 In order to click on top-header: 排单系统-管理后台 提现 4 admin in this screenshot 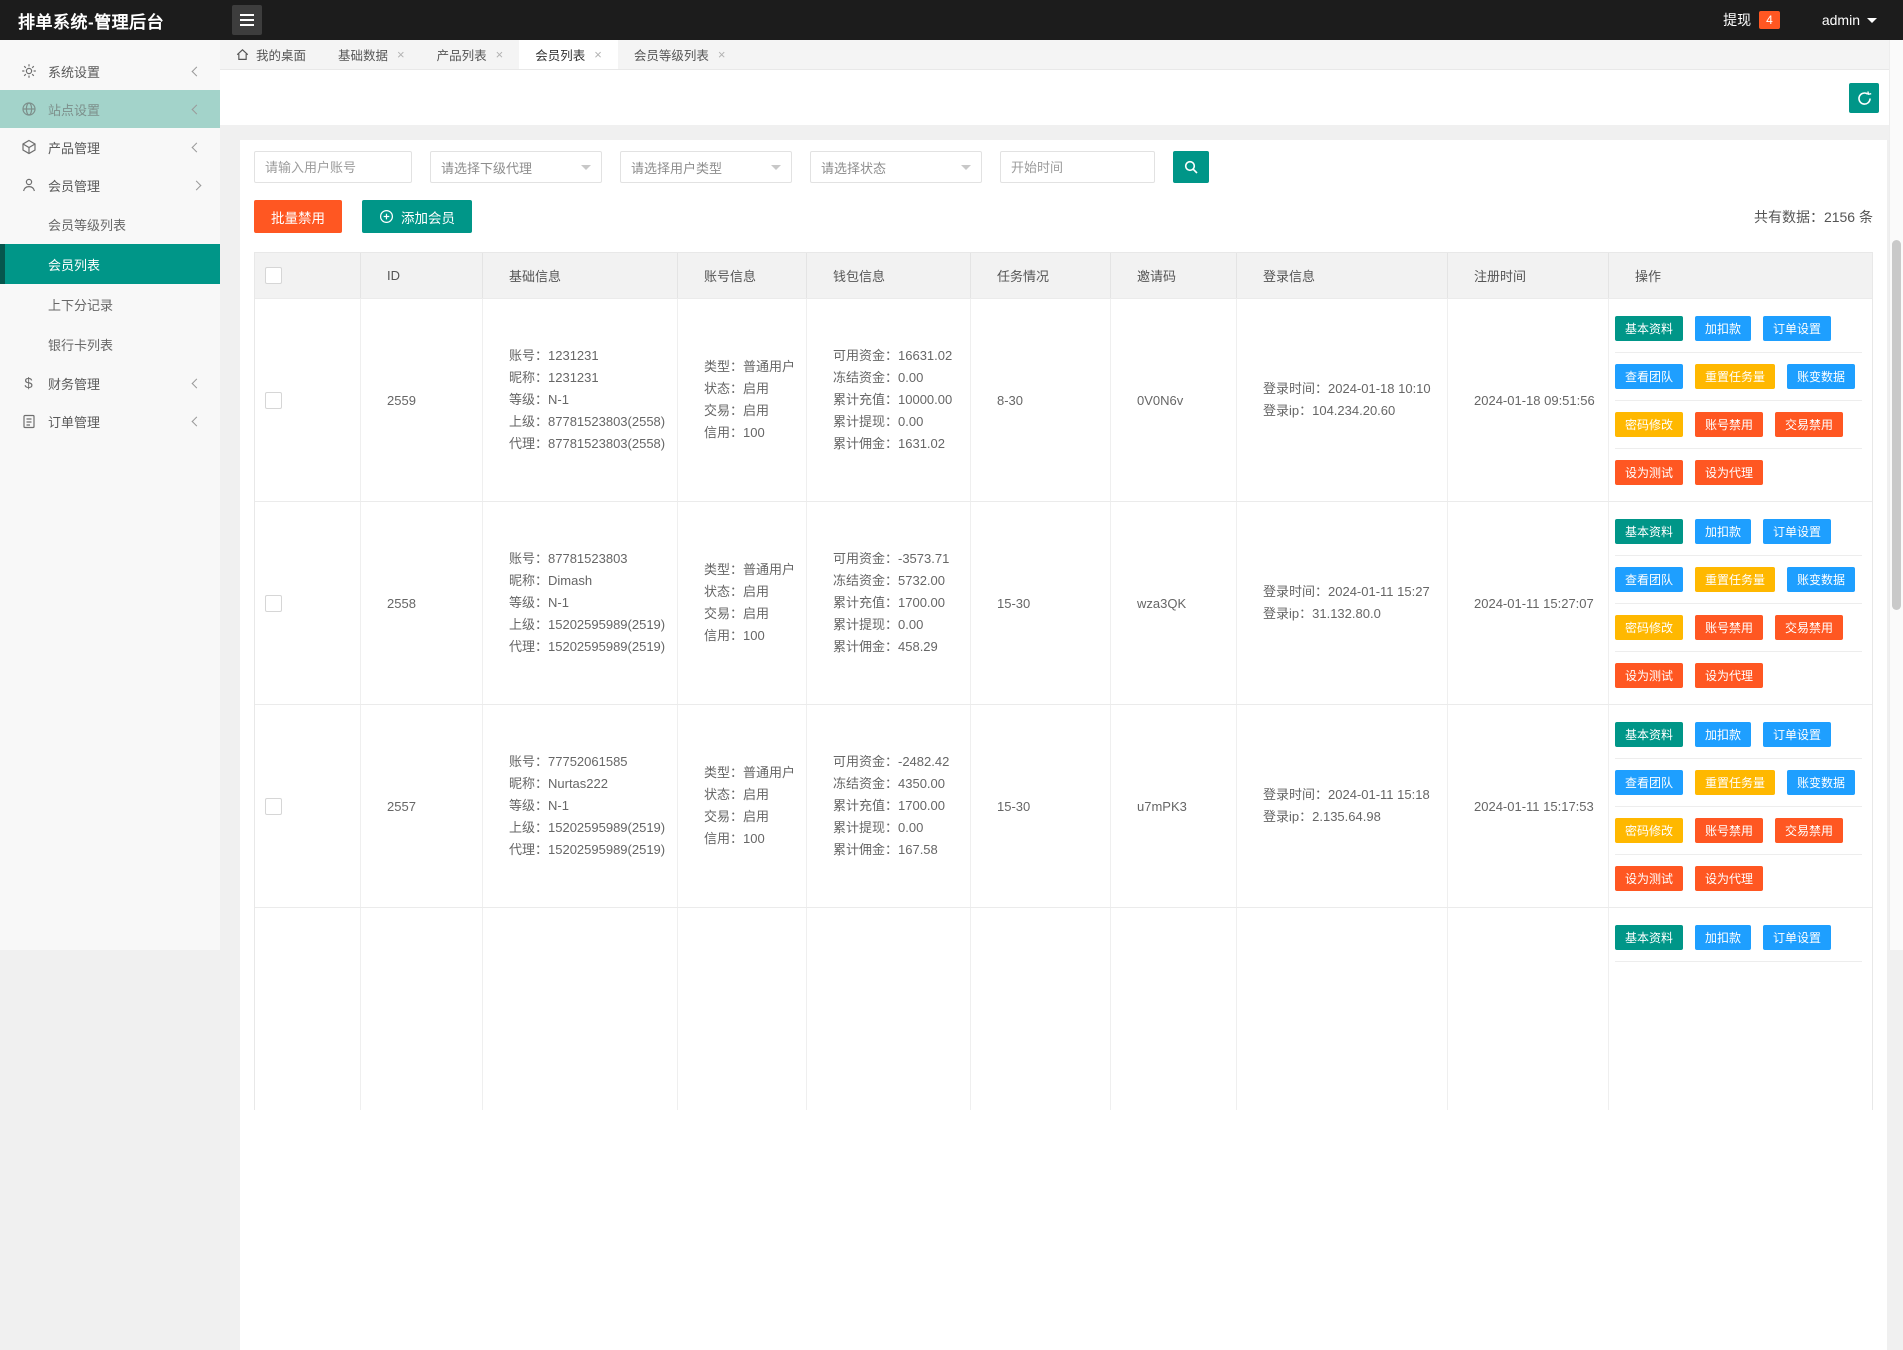, I will do `click(951, 20)`.